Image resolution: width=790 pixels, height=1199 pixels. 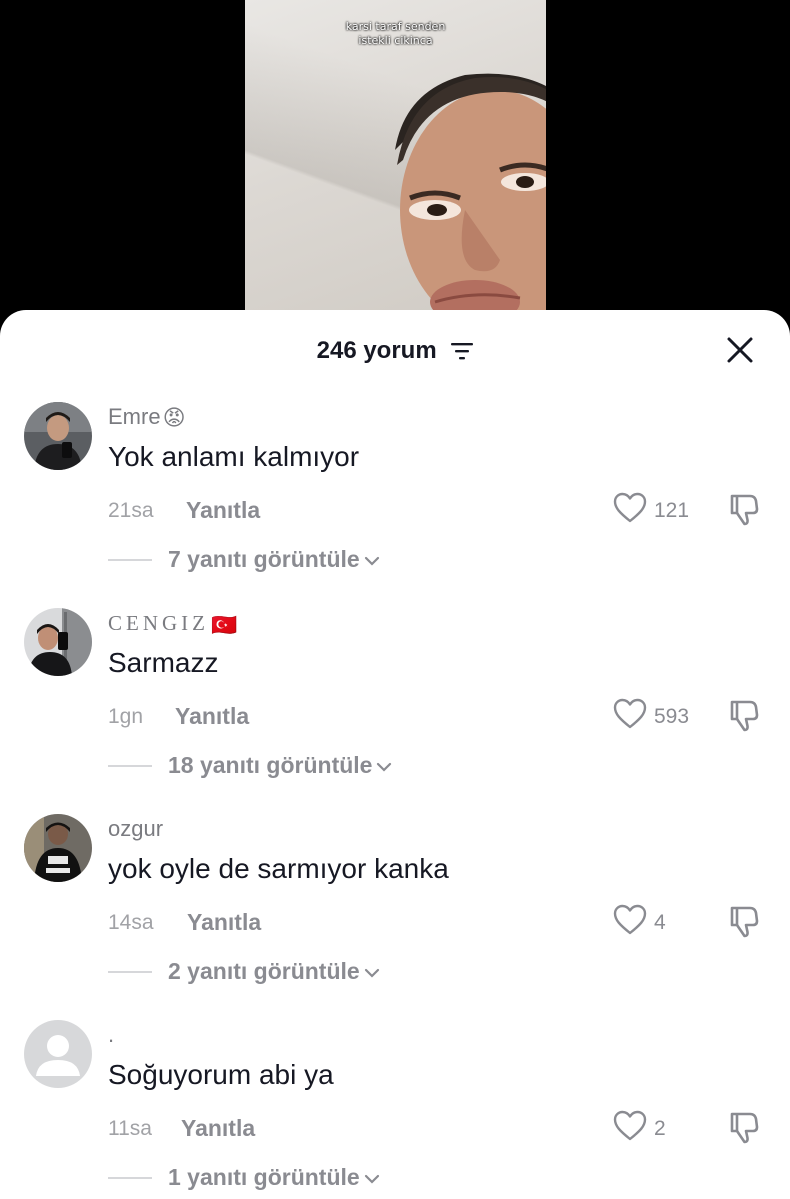 What do you see at coordinates (134, 416) in the screenshot?
I see `username-text: Emre` at bounding box center [134, 416].